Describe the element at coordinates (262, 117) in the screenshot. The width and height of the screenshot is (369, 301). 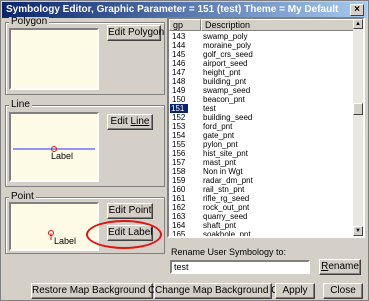
I see `table-row: 152 building_seed` at that location.